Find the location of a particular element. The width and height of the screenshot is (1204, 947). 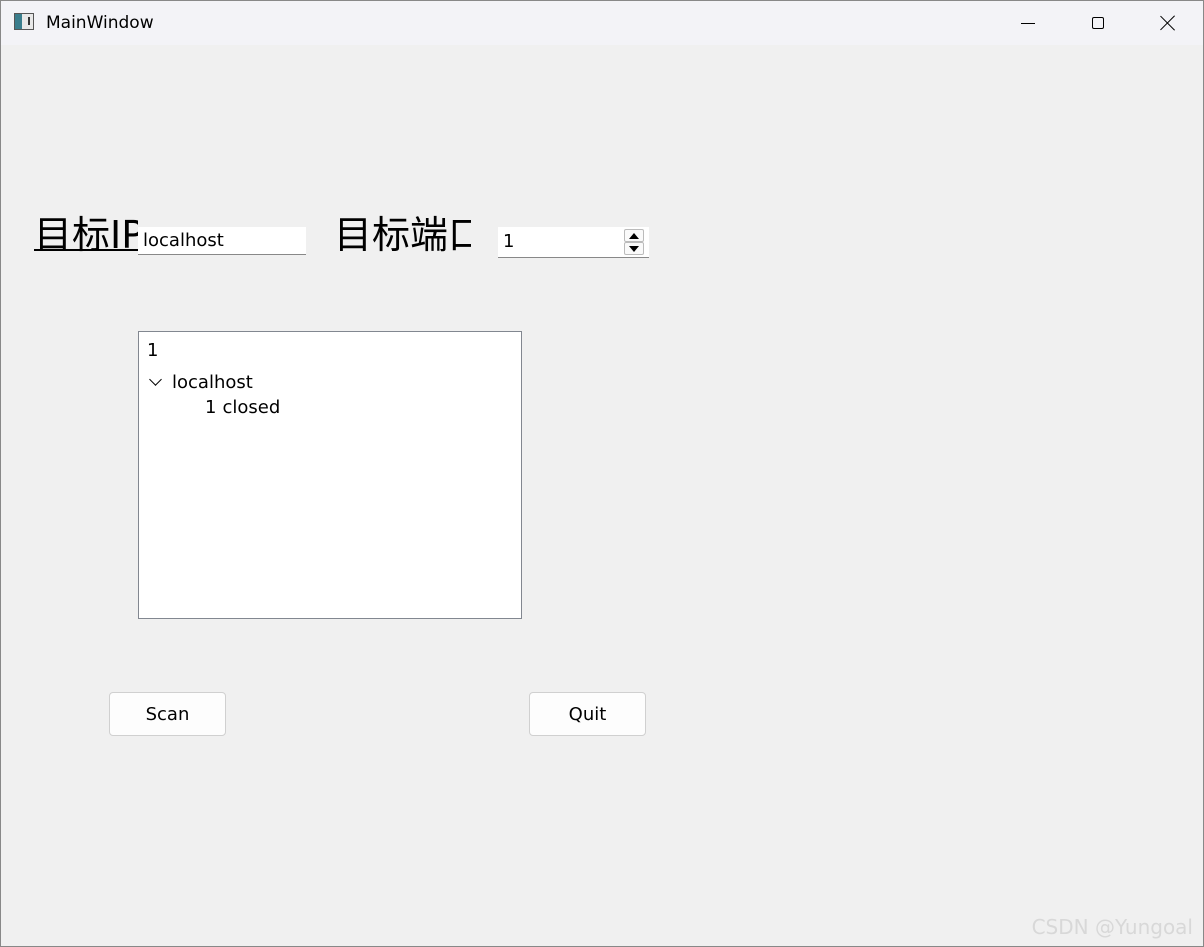

minimize-icon is located at coordinates (1028, 23).